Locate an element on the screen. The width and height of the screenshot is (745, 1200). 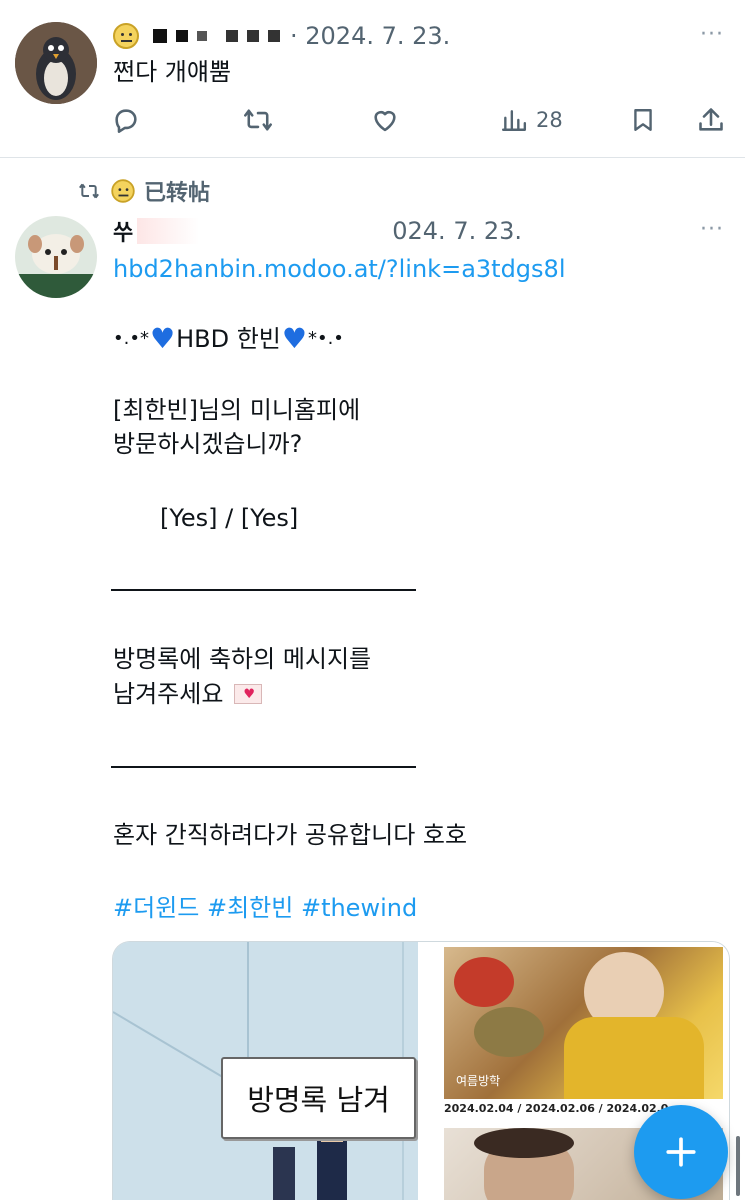
author-name: 쑤 is located at coordinates (123, 231).